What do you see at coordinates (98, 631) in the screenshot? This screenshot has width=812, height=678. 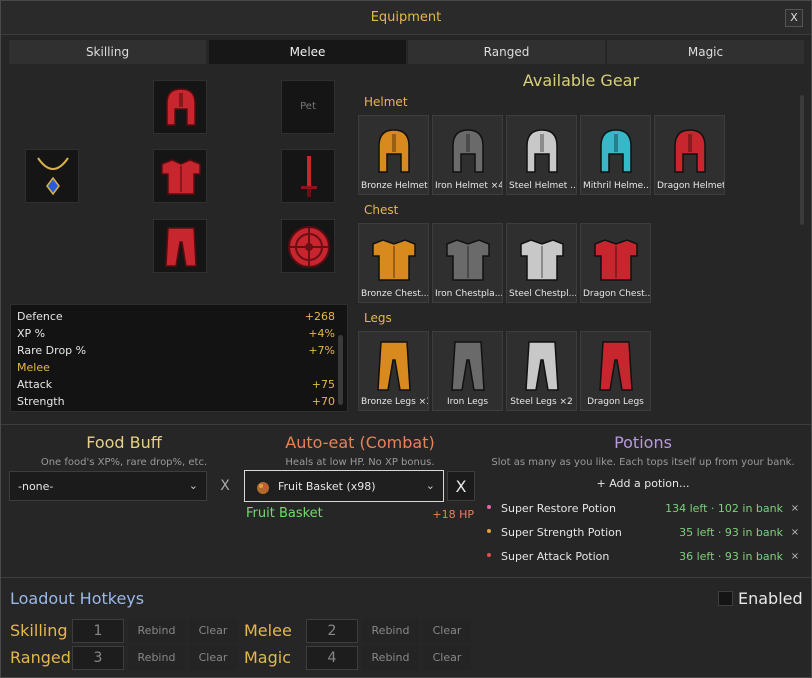 I see `hotkey-key-skilling: 1` at bounding box center [98, 631].